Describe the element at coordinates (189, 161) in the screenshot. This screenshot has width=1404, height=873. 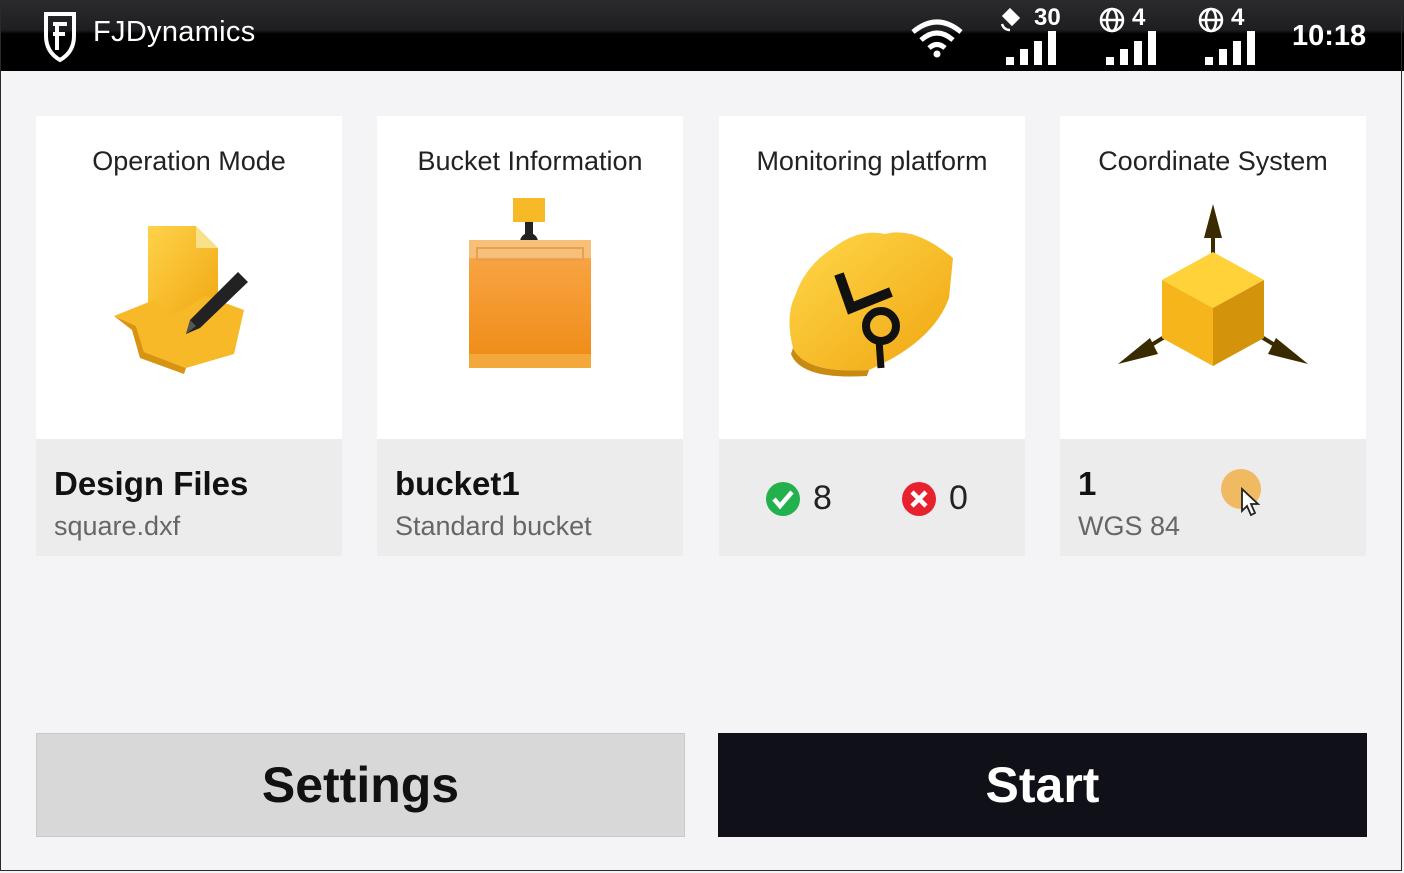
I see `card-title: Operation Mode` at that location.